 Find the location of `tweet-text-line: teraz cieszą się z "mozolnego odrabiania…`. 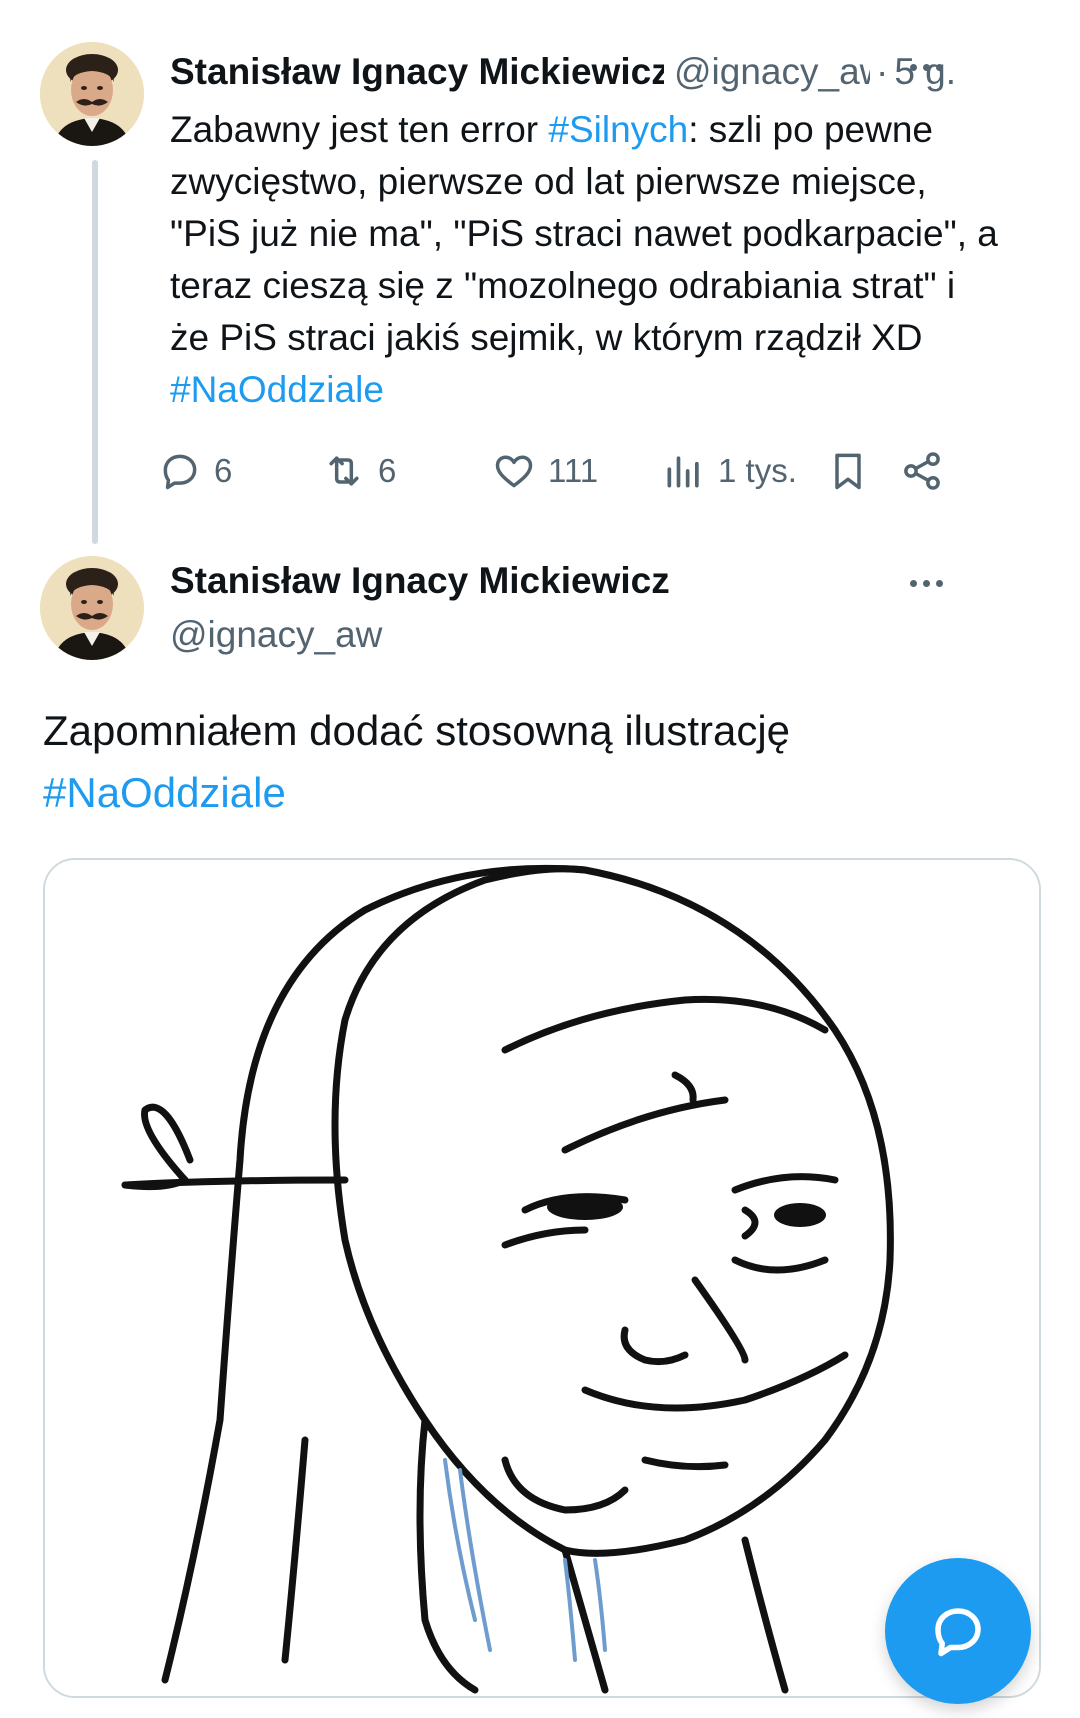

tweet-text-line: teraz cieszą się z "mozolnego odrabiania… is located at coordinates (563, 285).